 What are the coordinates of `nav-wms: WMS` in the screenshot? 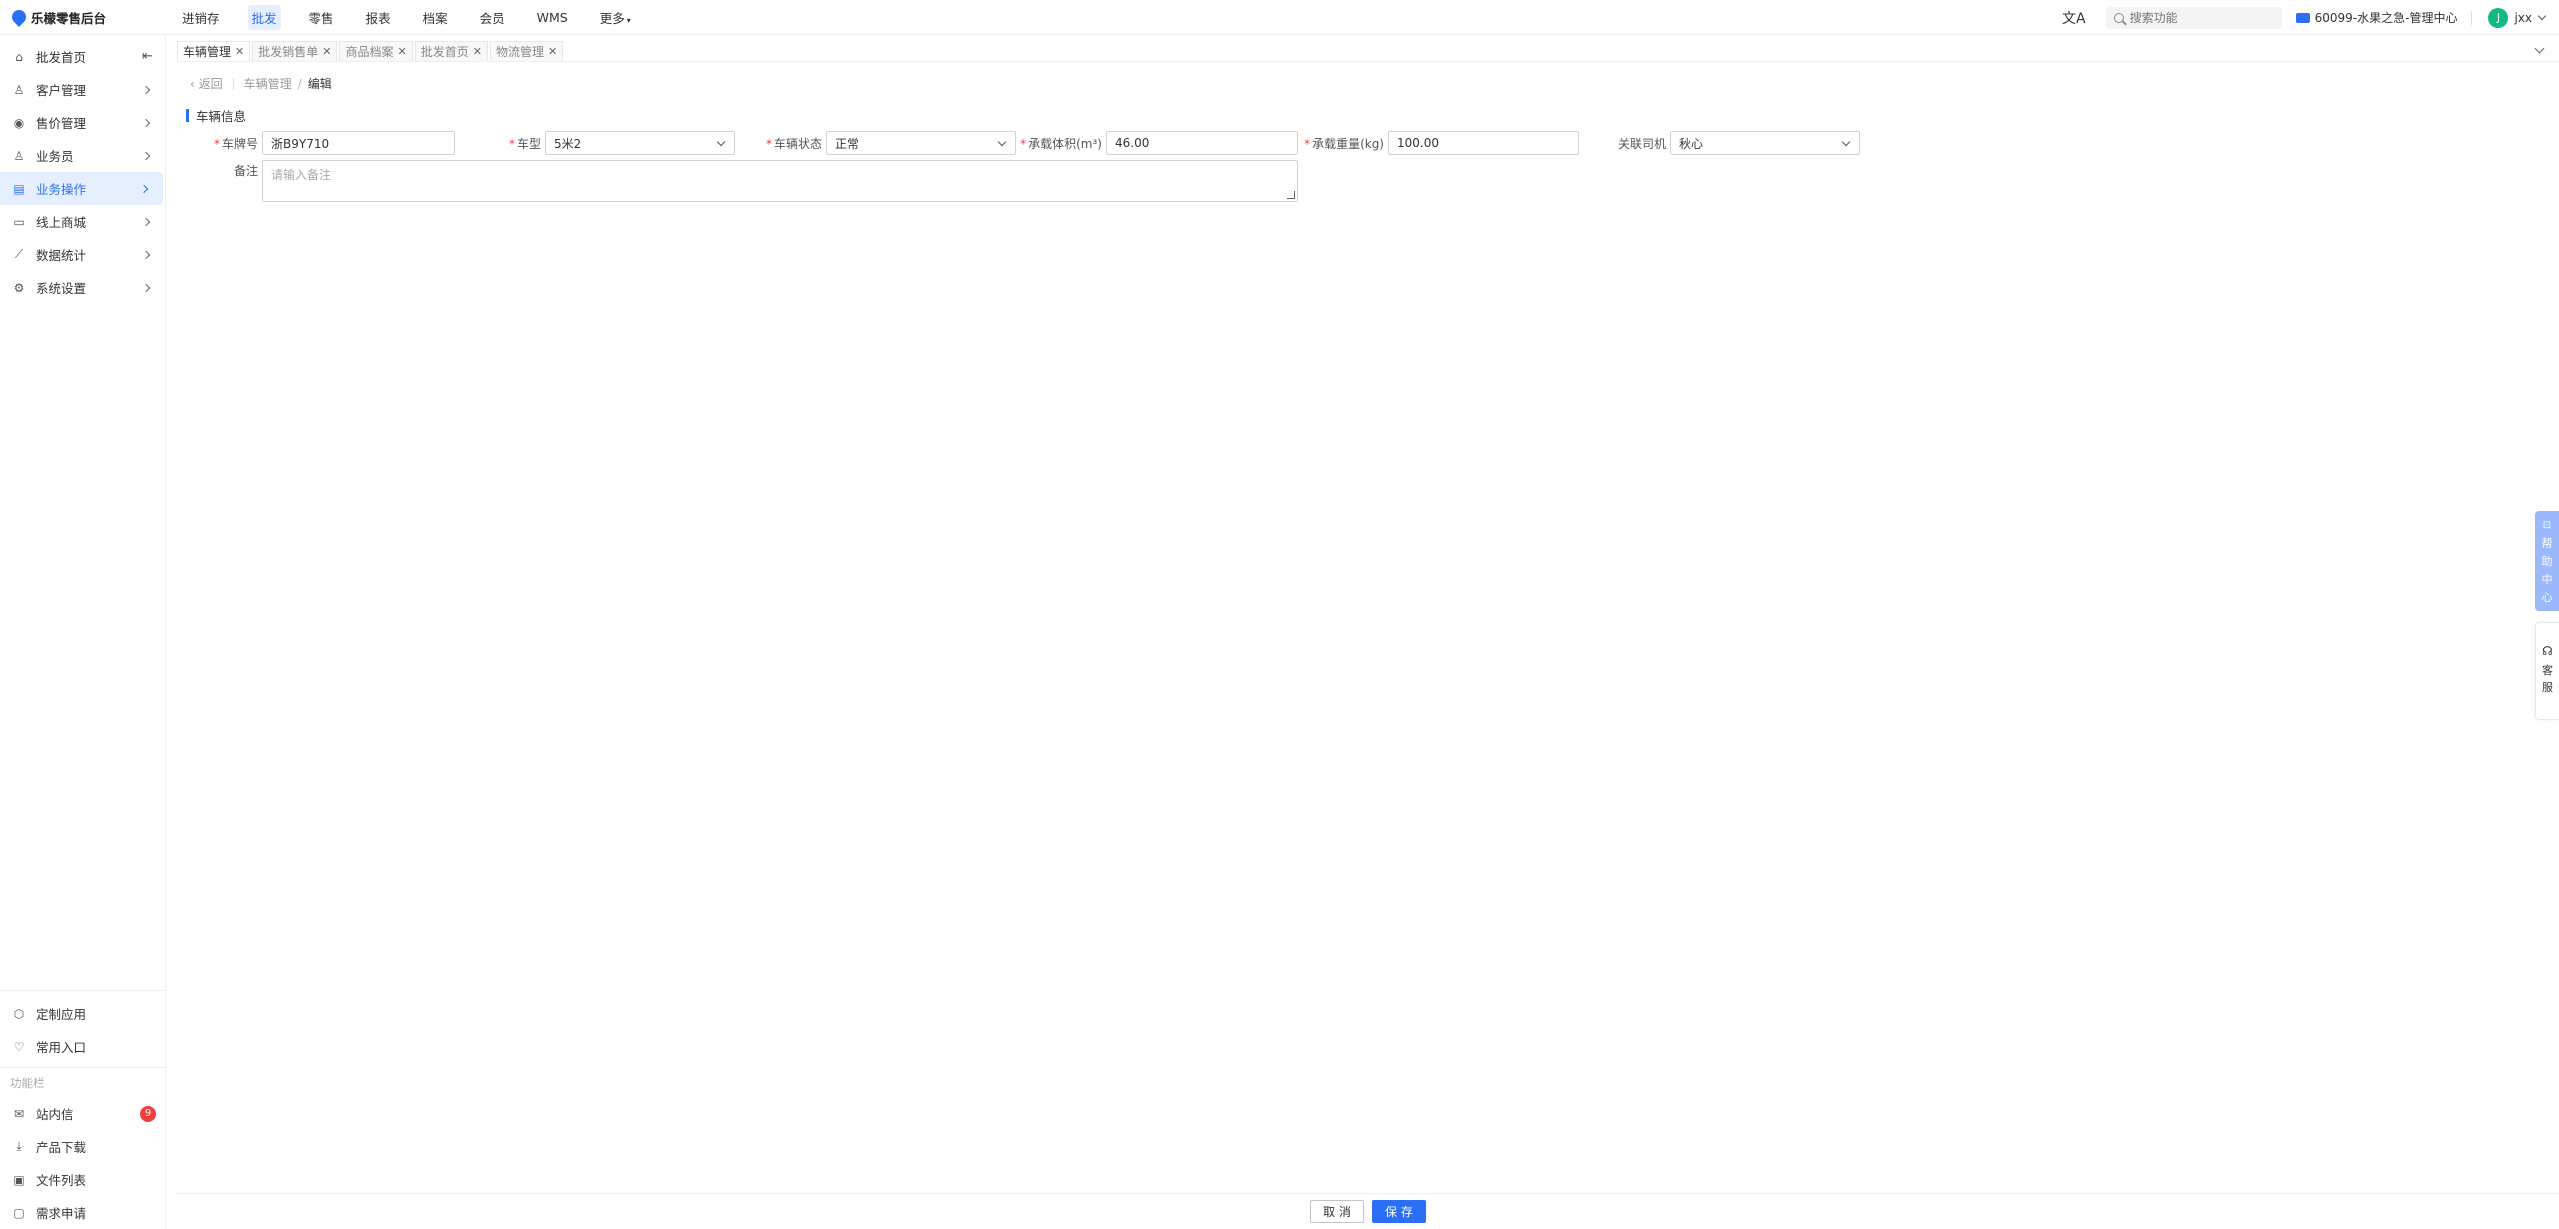 It's located at (552, 17).